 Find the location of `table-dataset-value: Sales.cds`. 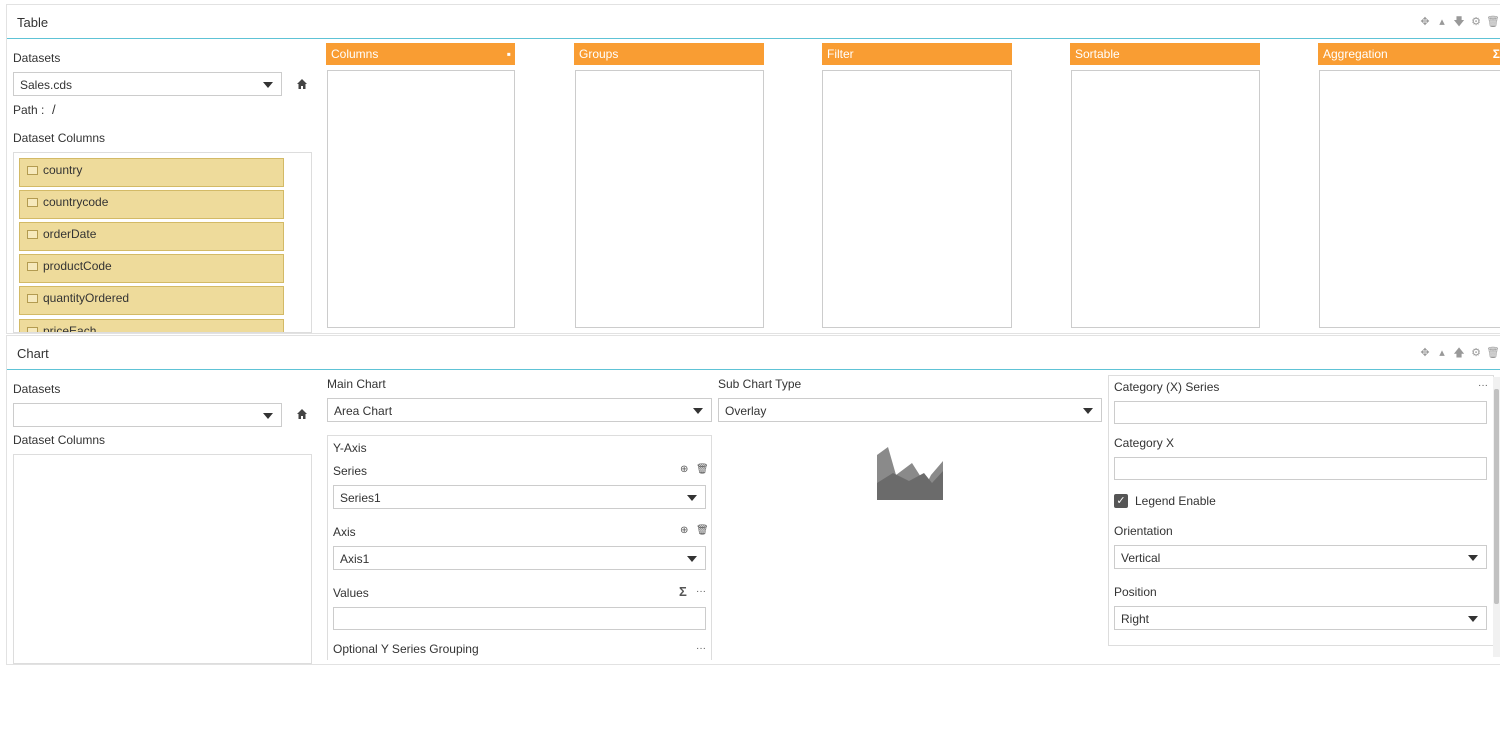

table-dataset-value: Sales.cds is located at coordinates (46, 85).